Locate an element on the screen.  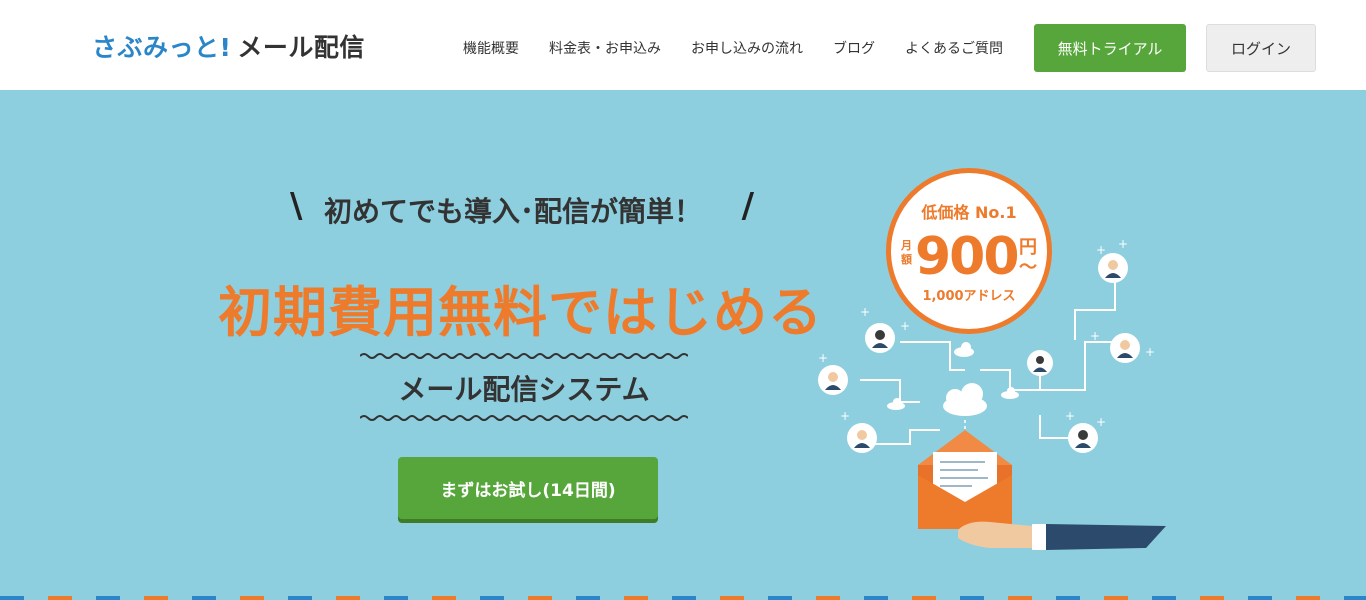
badge-tilde: 〜 is located at coordinates (1028, 267).